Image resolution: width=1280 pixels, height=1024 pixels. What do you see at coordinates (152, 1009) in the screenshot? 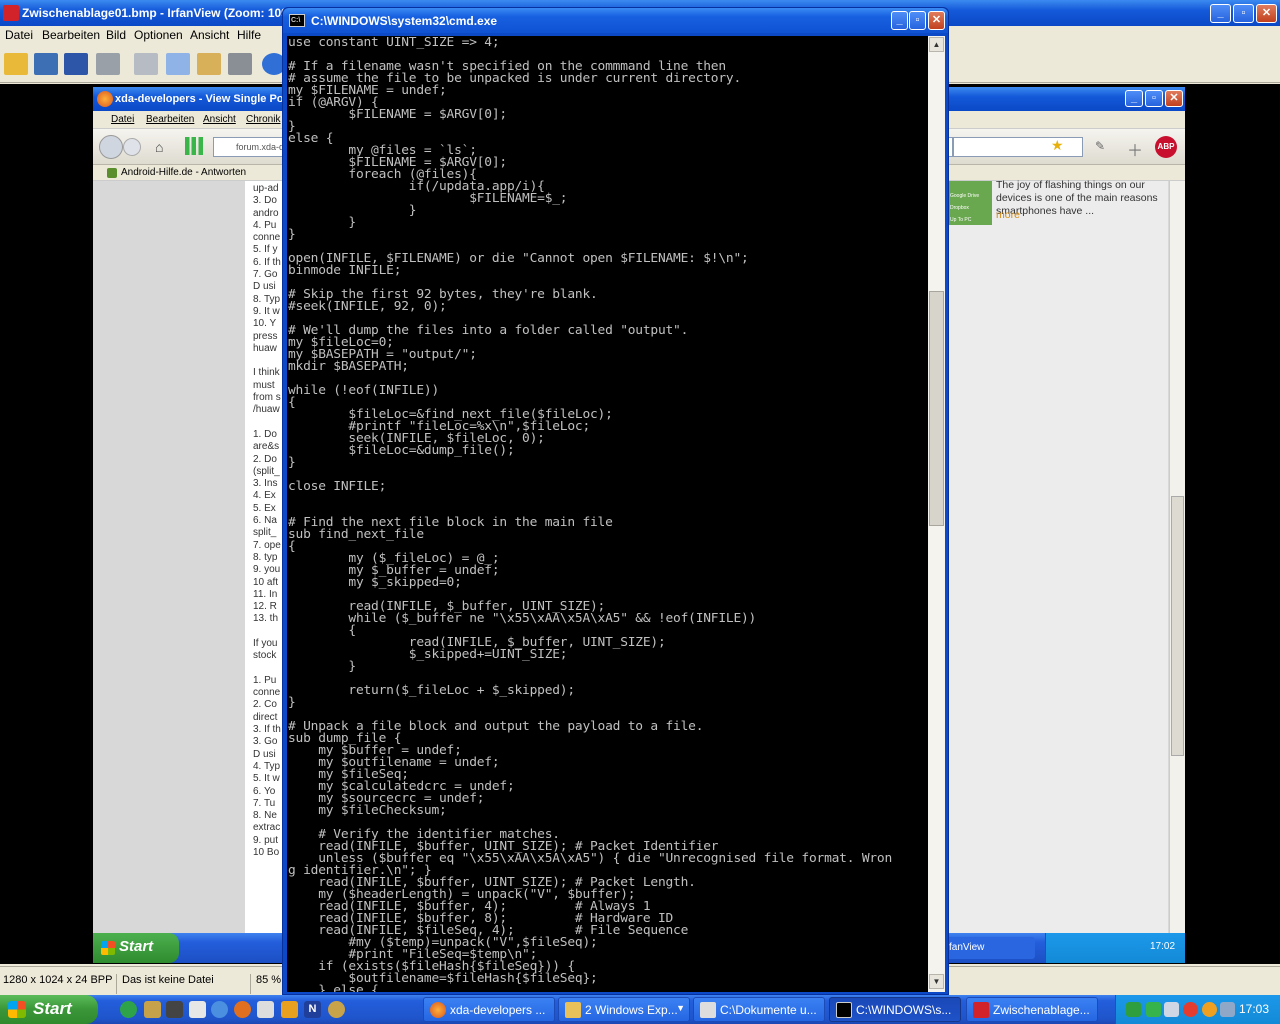
I see `quicklaunch-tools-icon` at bounding box center [152, 1009].